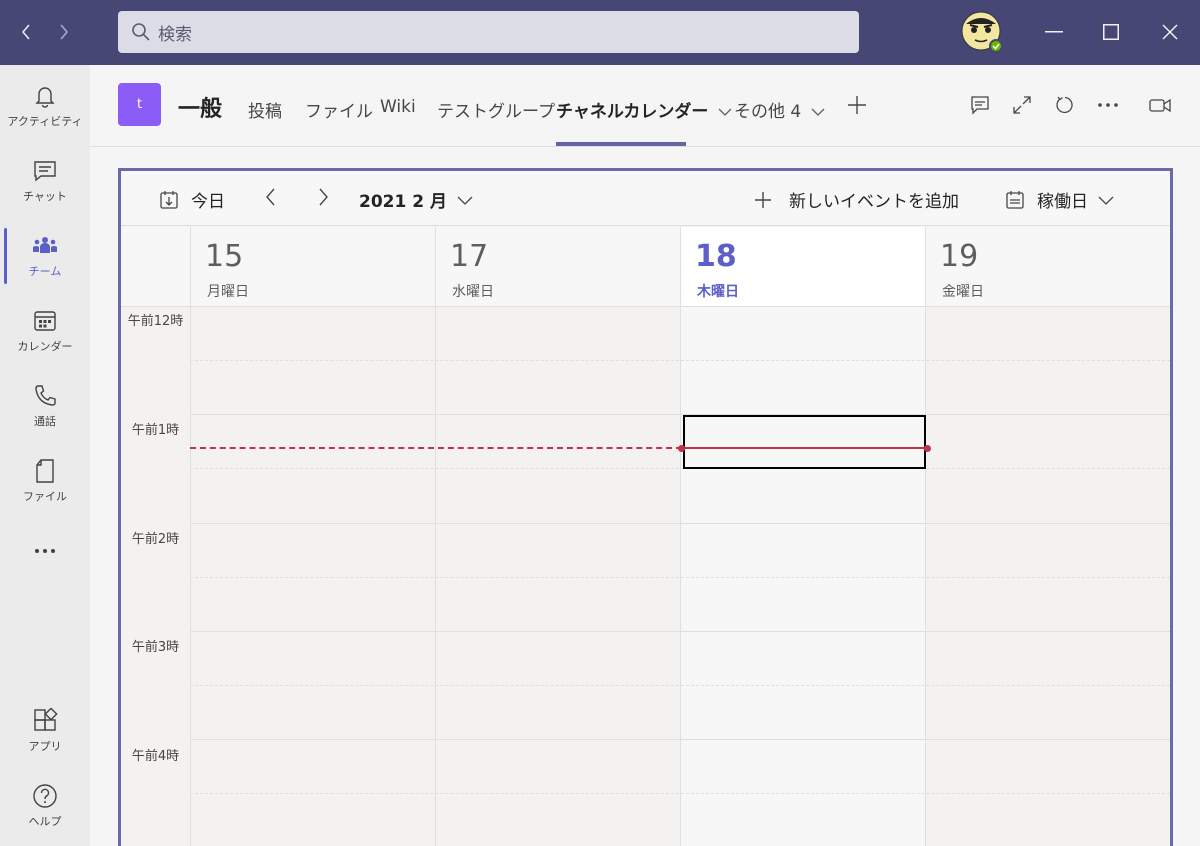 The height and width of the screenshot is (846, 1200). What do you see at coordinates (718, 292) in the screenshot?
I see `day-name: 木曜日` at bounding box center [718, 292].